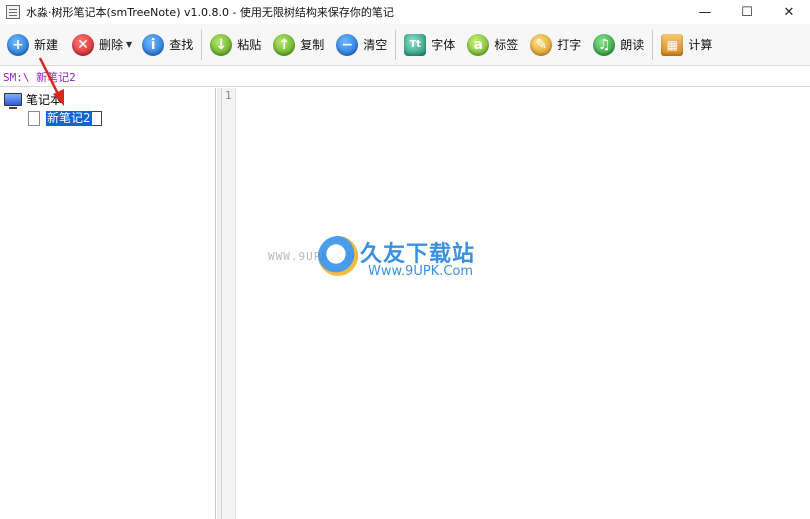 The image size is (810, 519). Describe the element at coordinates (375, 45) in the screenshot. I see `clear-button-label: 清空` at that location.